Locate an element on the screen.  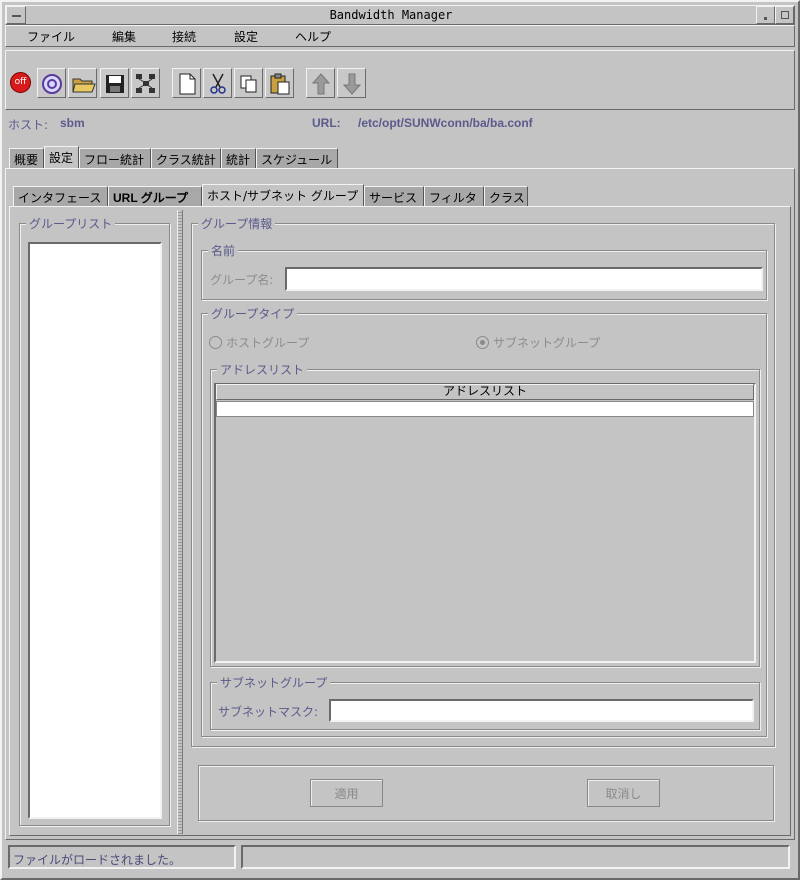
tab-filter: フィルタ is located at coordinates (454, 196).